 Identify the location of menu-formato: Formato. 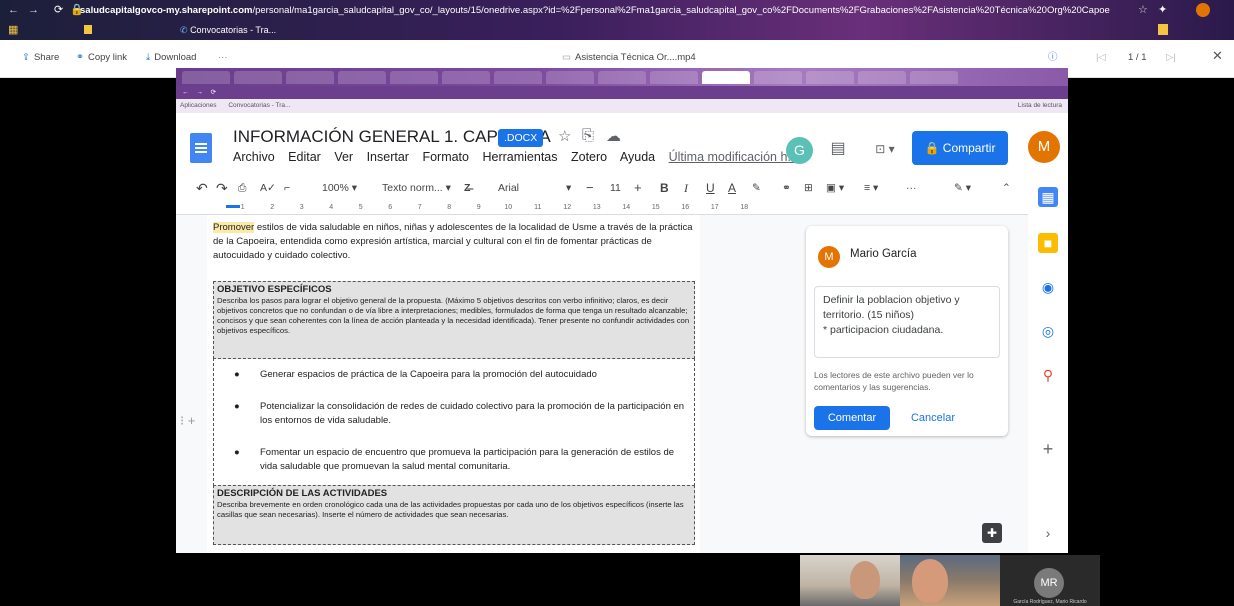
(445, 157).